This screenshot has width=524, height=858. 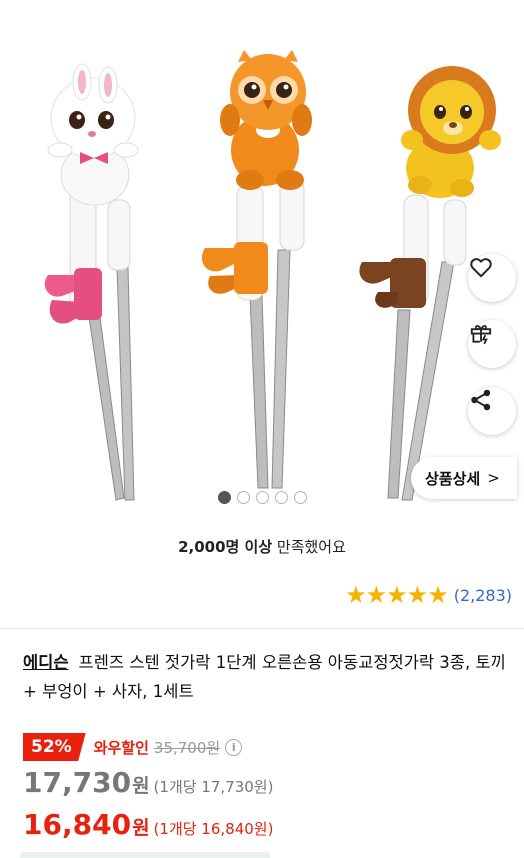 What do you see at coordinates (141, 786) in the screenshot?
I see `regular-price-currency: 원` at bounding box center [141, 786].